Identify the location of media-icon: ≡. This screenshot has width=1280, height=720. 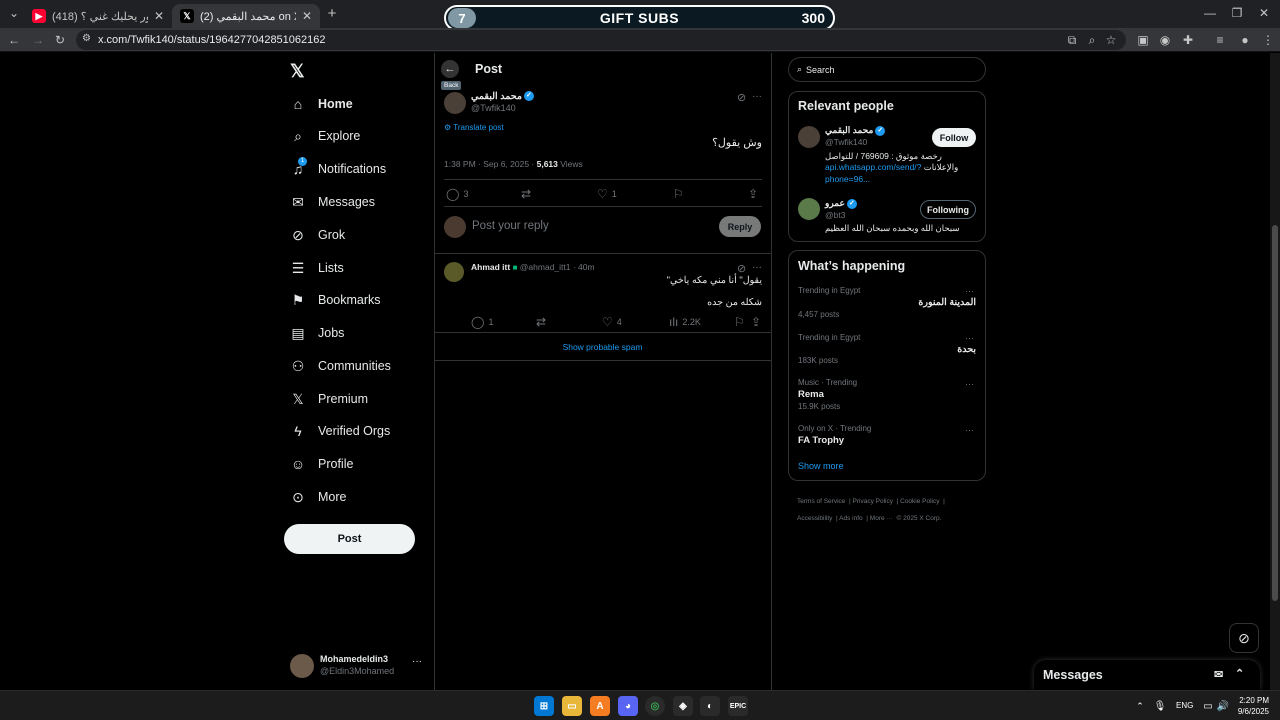
(1220, 40).